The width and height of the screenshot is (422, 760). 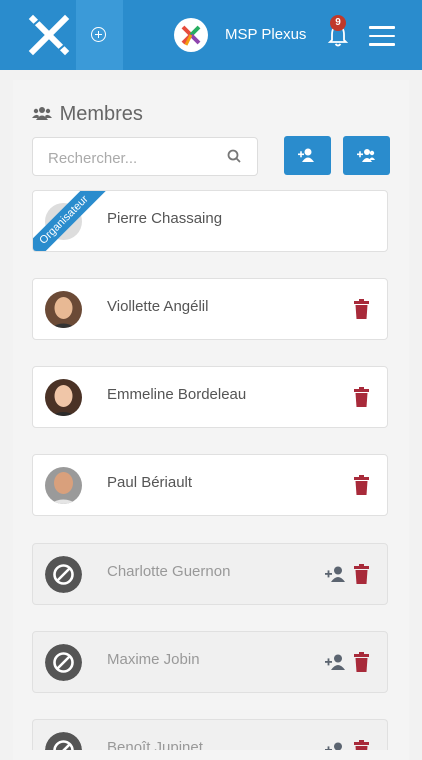 I want to click on section-title: Membres, so click(x=87, y=114).